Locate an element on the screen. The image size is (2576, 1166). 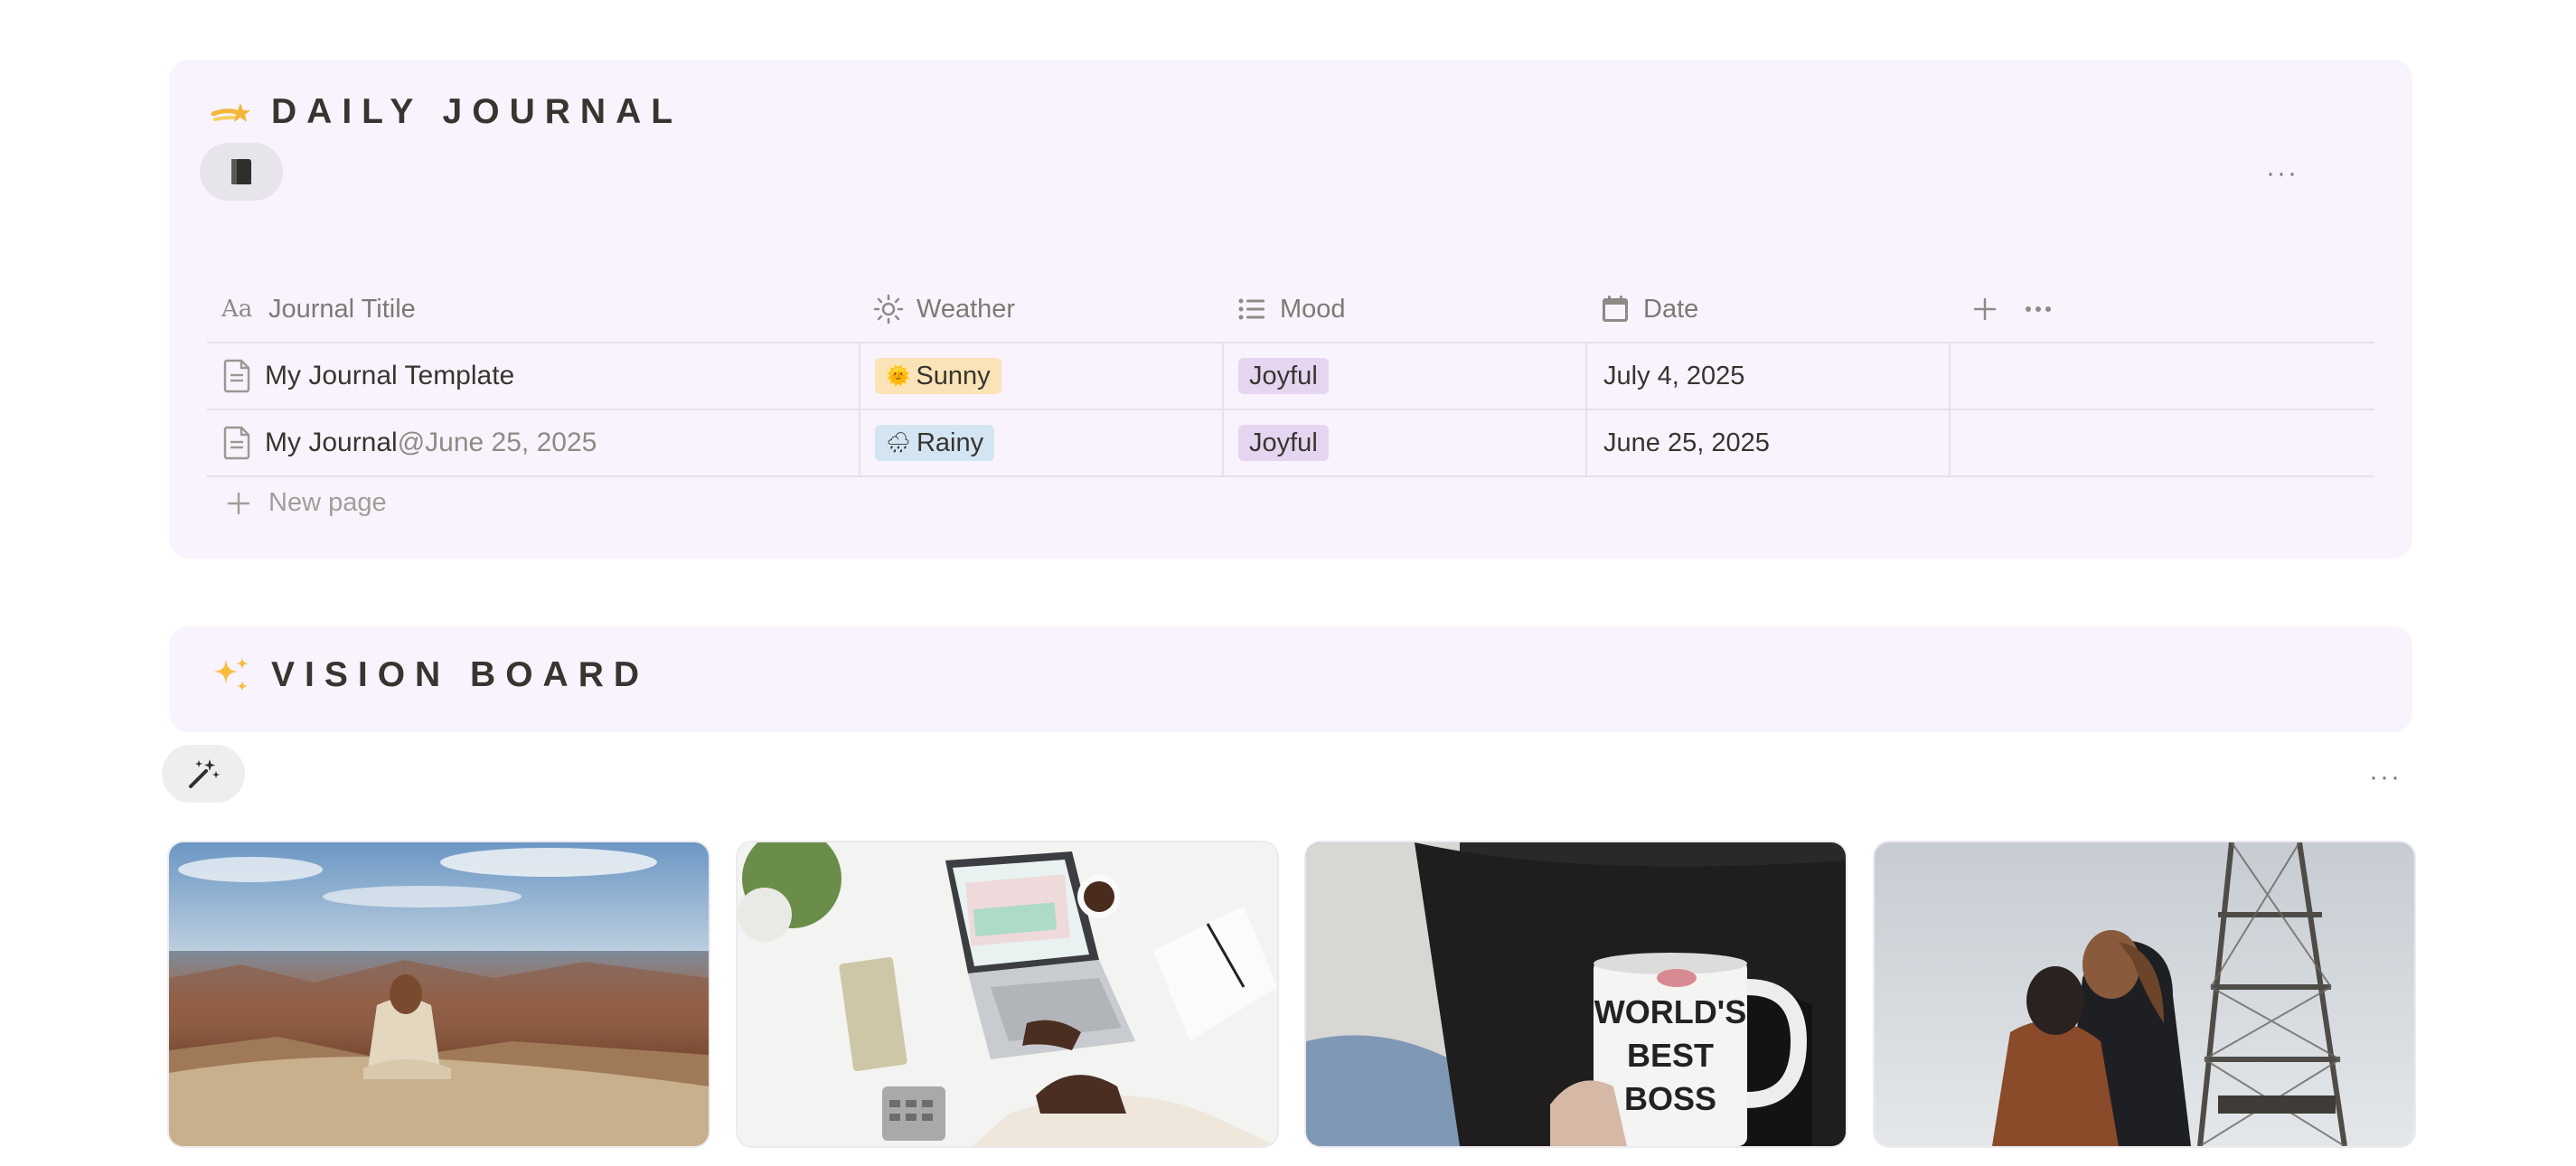
vision-title-text: VISION BOARD is located at coordinates (460, 674).